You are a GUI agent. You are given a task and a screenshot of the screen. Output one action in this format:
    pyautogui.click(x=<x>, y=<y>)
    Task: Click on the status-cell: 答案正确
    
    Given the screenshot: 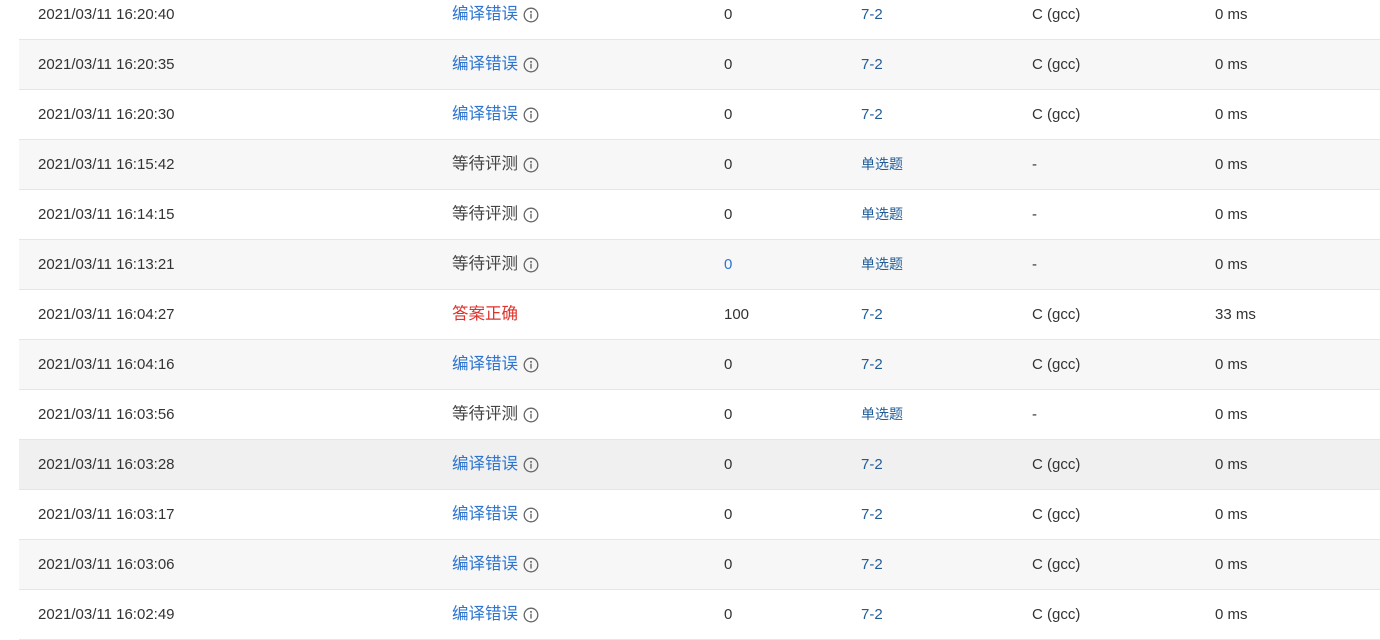 What is the action you would take?
    pyautogui.click(x=485, y=314)
    